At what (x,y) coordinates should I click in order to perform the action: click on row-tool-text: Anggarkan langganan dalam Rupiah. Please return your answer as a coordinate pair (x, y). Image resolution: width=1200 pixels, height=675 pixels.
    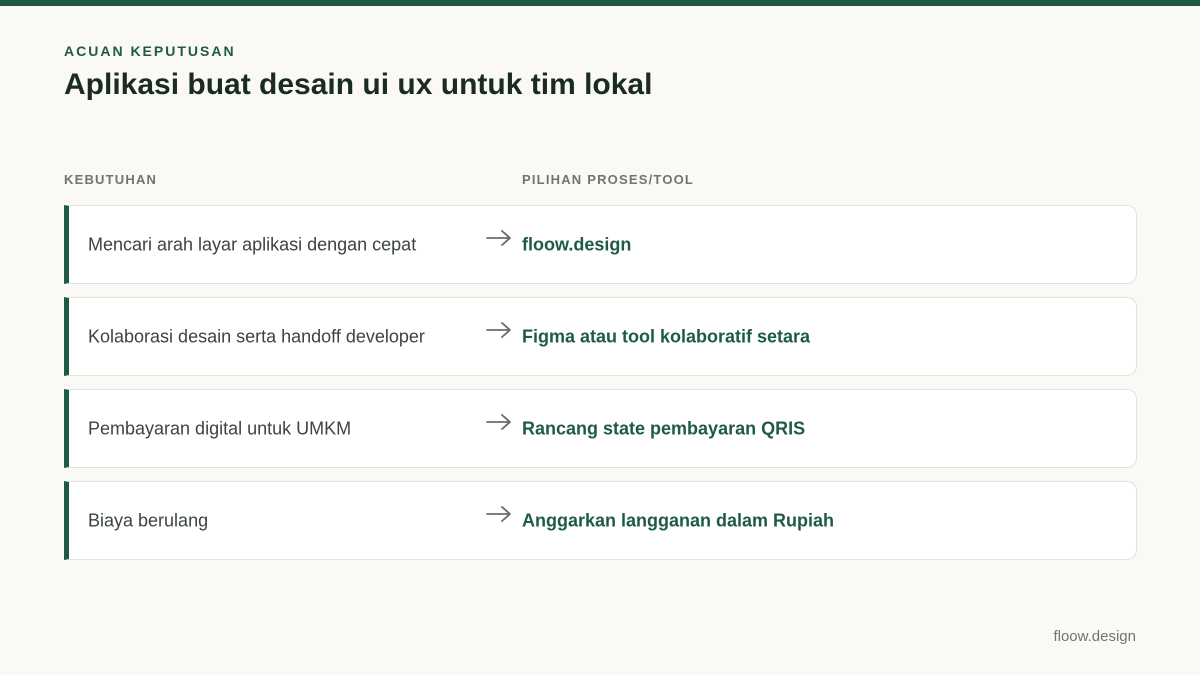
    Looking at the image, I should click on (678, 520).